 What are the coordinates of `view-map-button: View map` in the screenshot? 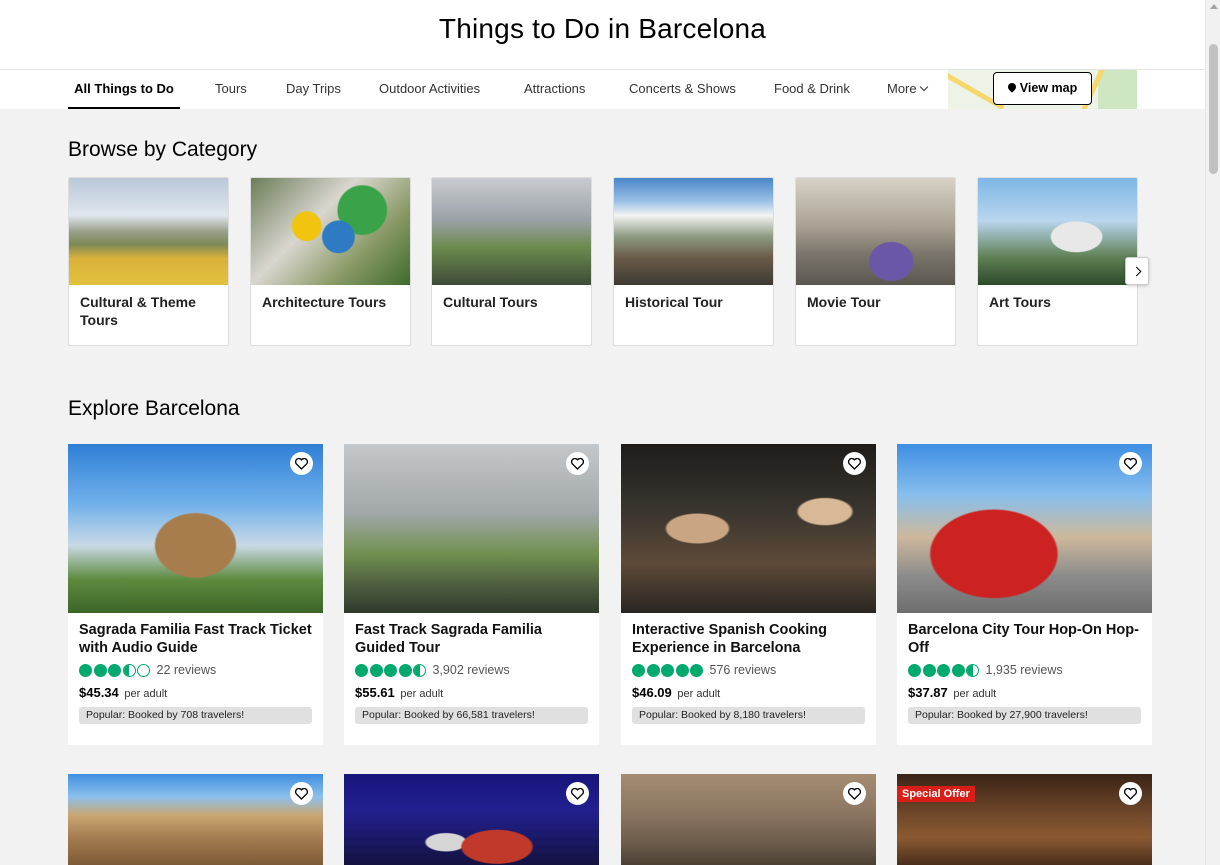 It's located at (1042, 88).